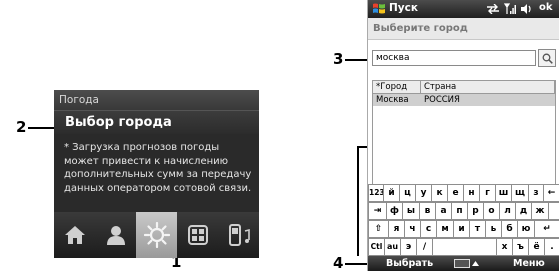  Describe the element at coordinates (423, 193) in the screenshot. I see `key: у` at that location.